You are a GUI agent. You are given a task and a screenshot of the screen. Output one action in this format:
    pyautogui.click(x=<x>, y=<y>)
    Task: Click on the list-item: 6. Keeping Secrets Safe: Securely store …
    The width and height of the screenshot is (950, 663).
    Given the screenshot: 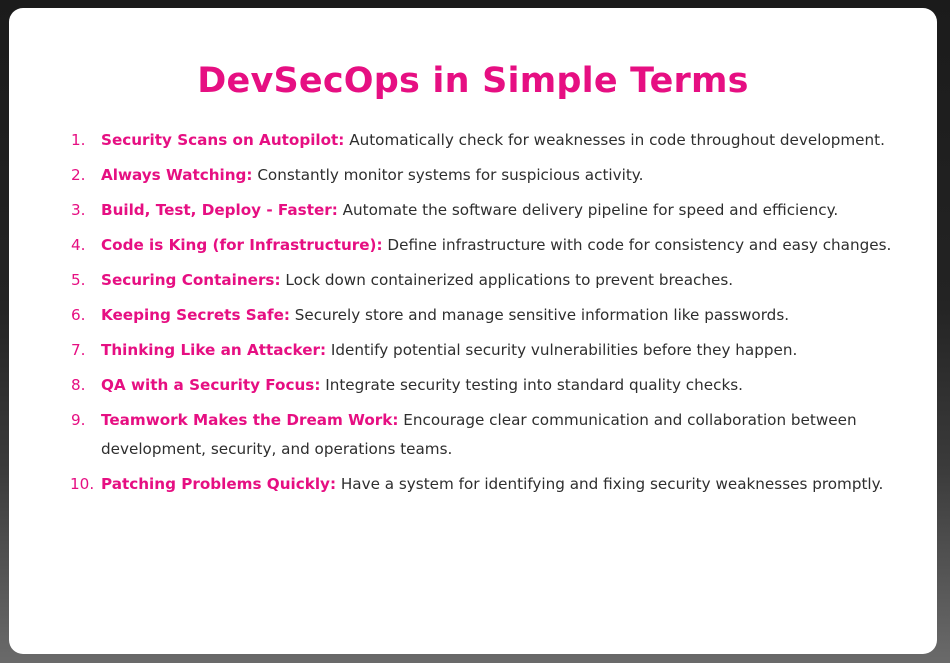 What is the action you would take?
    pyautogui.click(x=473, y=315)
    